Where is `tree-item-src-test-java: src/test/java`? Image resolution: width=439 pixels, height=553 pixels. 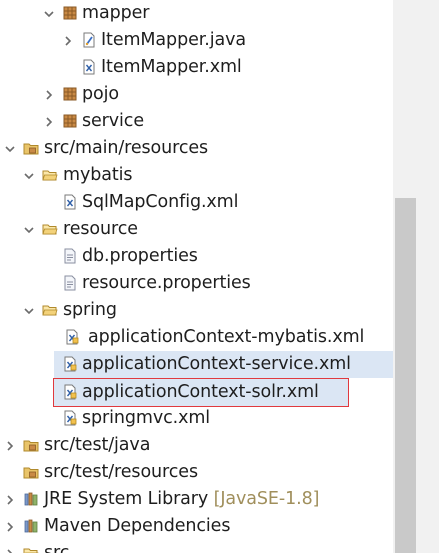
tree-item-src-test-java: src/test/java is located at coordinates (196, 445).